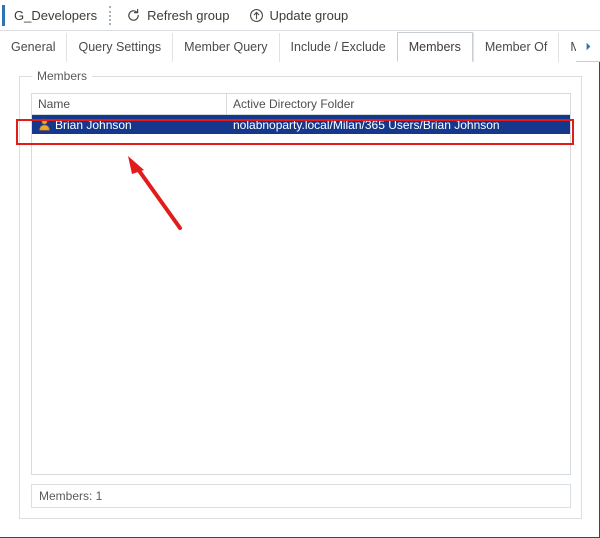 The image size is (600, 538). Describe the element at coordinates (567, 47) in the screenshot. I see `tab-manage: Manage` at that location.